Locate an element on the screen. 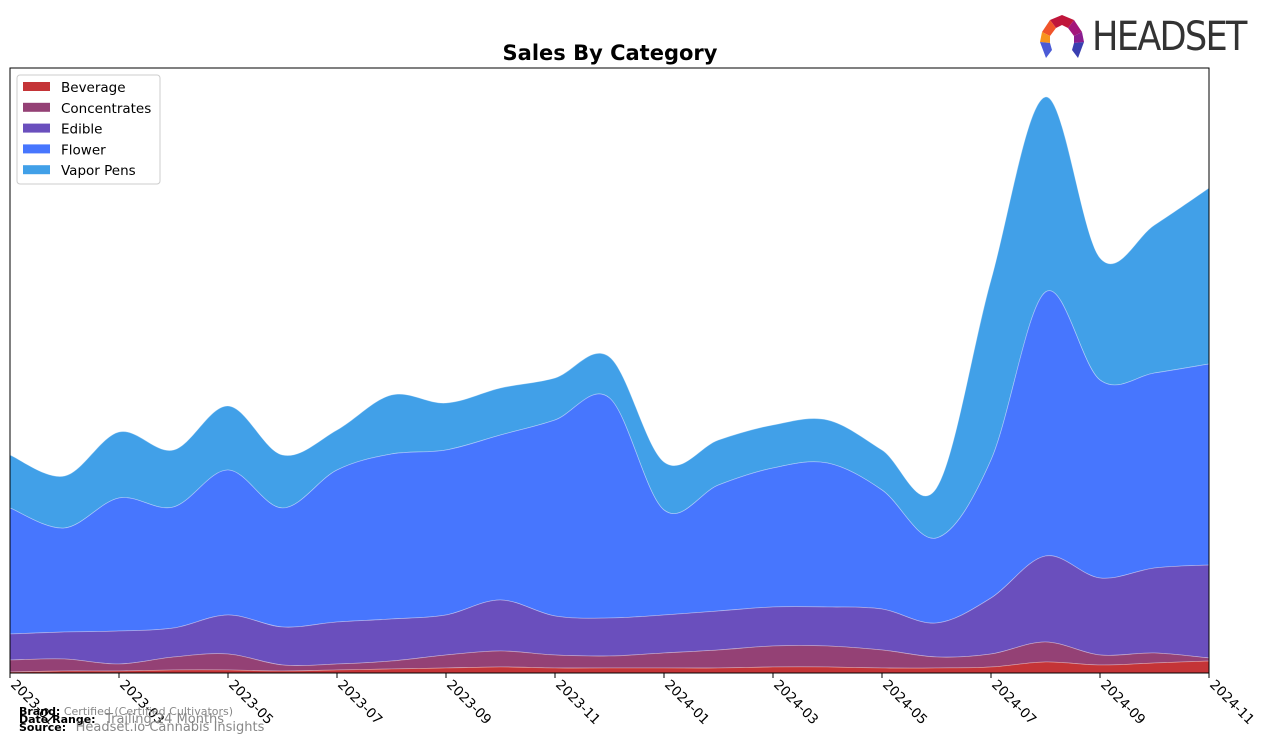 The width and height of the screenshot is (1276, 745). legend-swatch-beverage is located at coordinates (36, 86).